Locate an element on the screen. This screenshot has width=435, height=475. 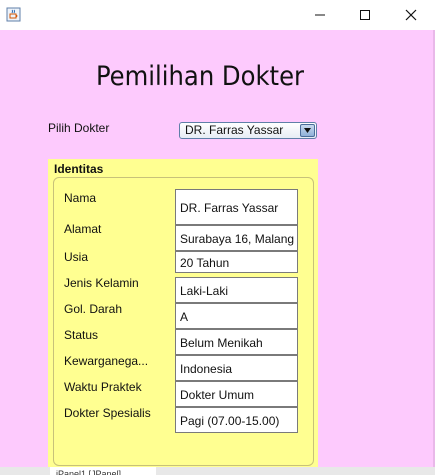
designer-tab: jPanel1 [JPanel] is located at coordinates (103, 471).